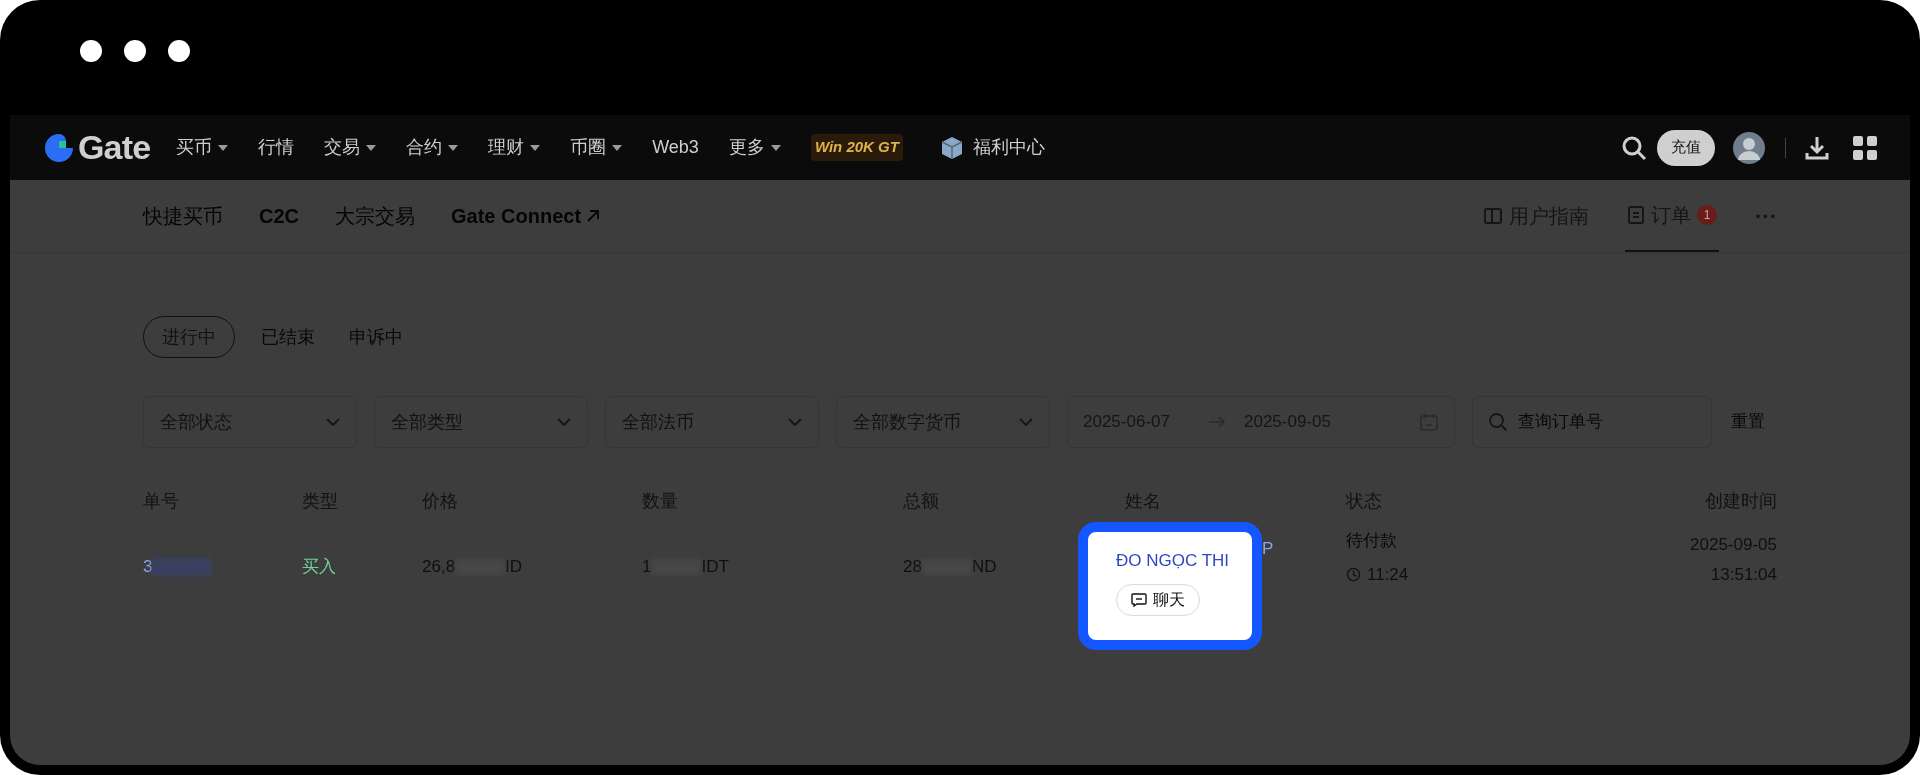 The height and width of the screenshot is (775, 1920). Describe the element at coordinates (746, 147) in the screenshot. I see `nav-link: 更多` at that location.